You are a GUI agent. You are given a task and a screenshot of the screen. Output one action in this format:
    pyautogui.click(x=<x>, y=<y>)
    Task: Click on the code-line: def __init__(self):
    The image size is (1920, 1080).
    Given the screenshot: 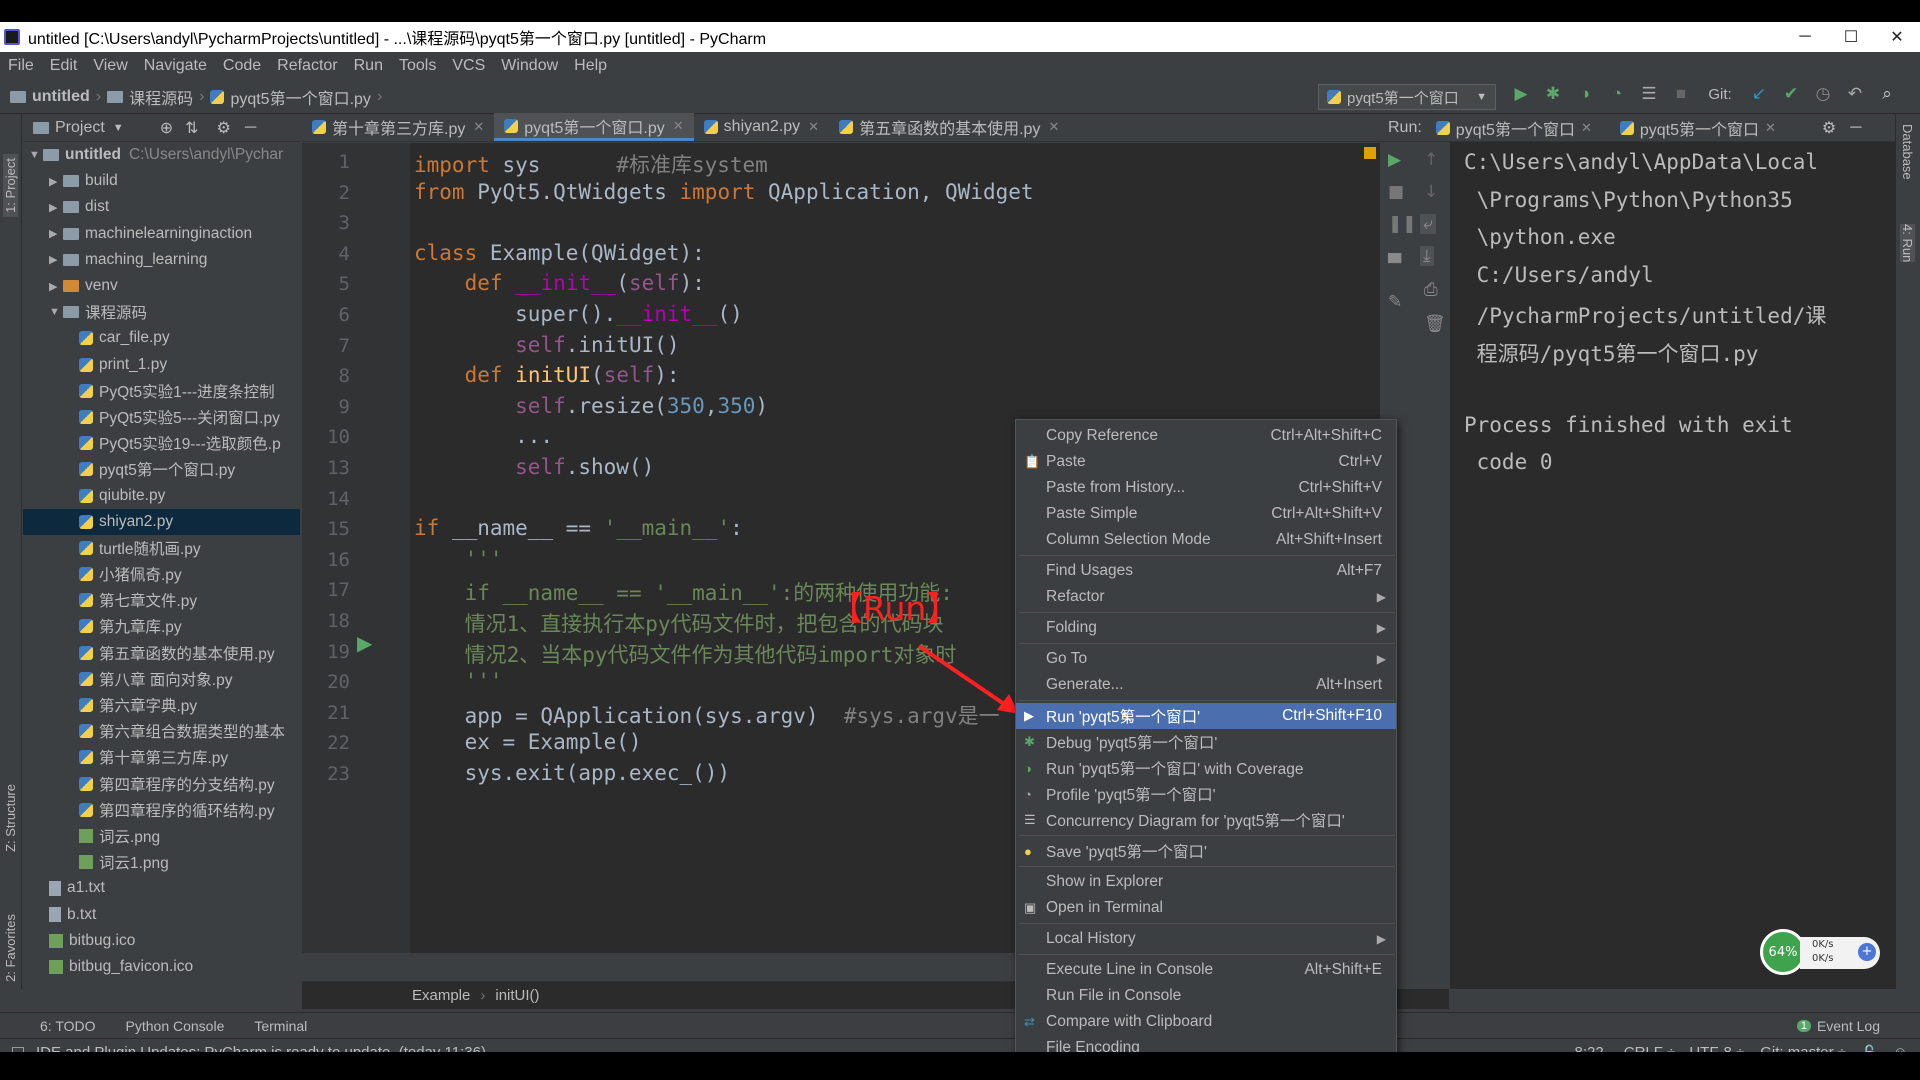 What is the action you would take?
    pyautogui.click(x=559, y=283)
    